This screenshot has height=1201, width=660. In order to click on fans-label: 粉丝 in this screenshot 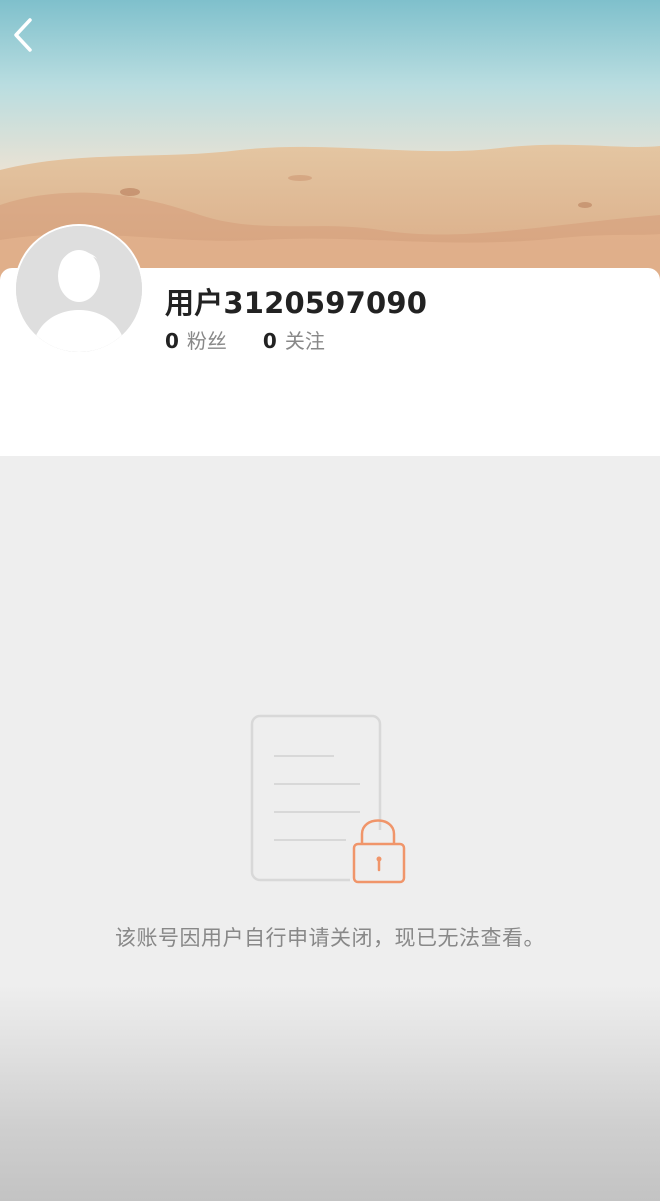, I will do `click(206, 341)`.